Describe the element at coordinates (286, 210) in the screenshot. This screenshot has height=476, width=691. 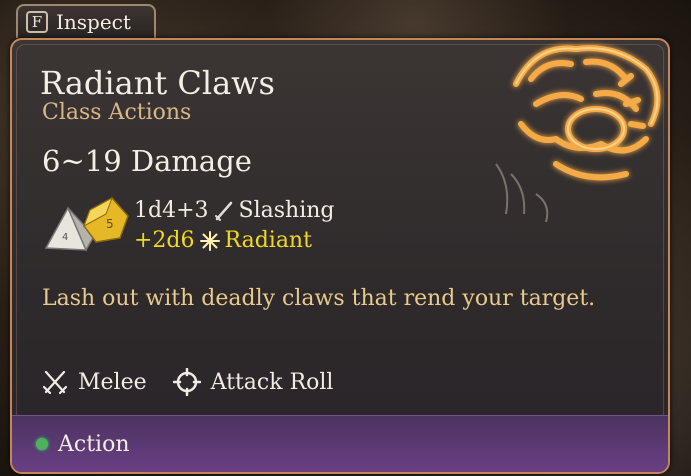
I see `base-damage-type: Slashing` at that location.